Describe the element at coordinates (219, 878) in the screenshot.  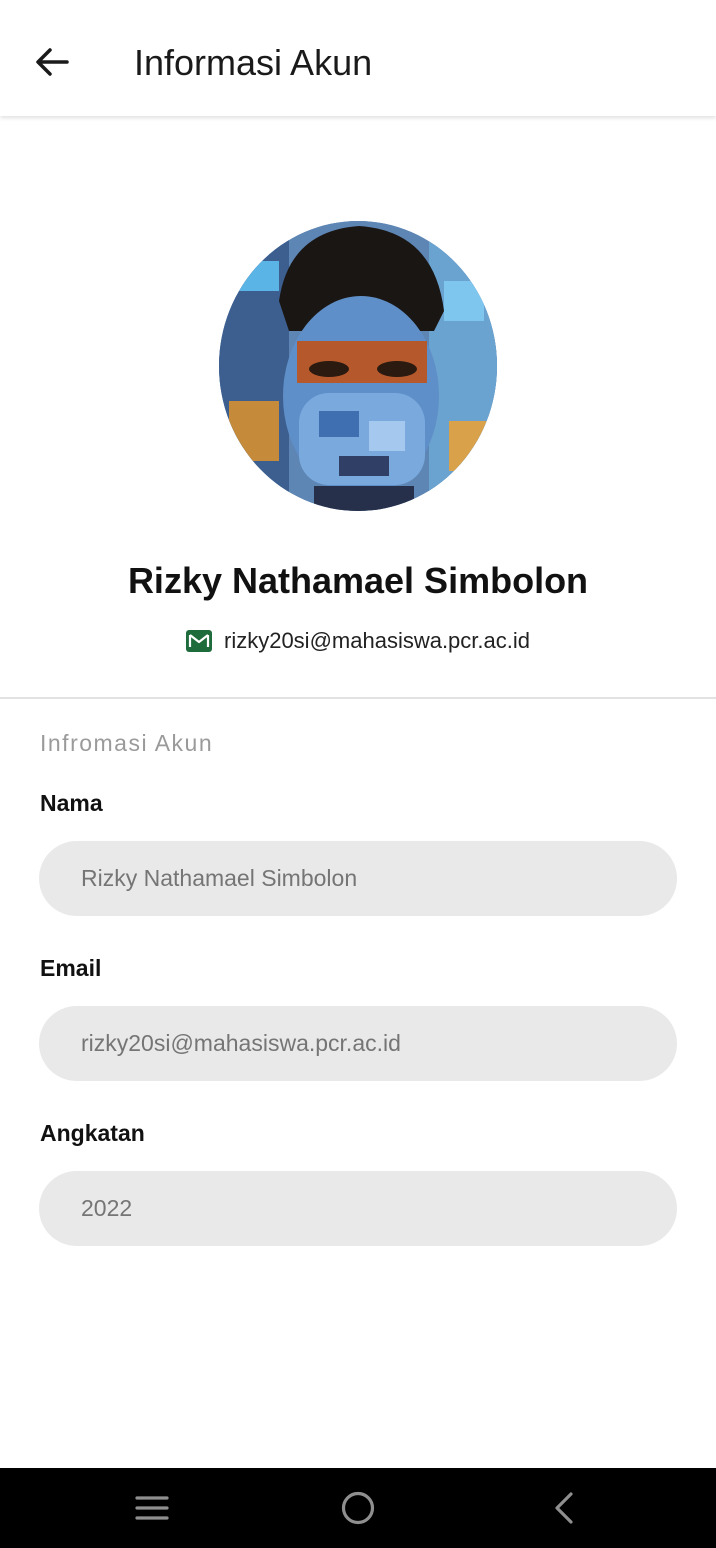
I see `name-field-value: Rizky Nathamael Simbolon` at that location.